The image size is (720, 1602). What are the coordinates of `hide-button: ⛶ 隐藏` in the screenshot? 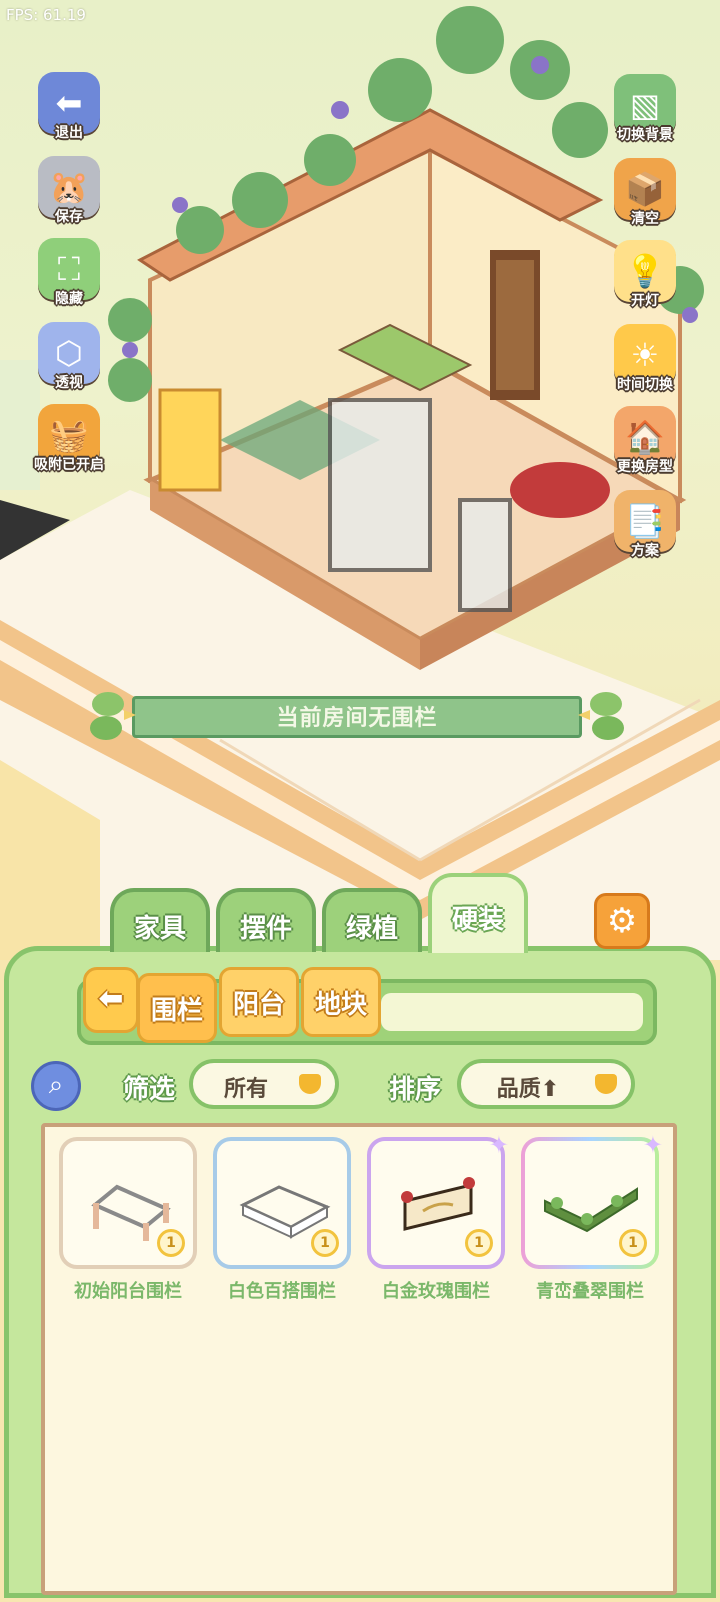 It's located at (69, 279).